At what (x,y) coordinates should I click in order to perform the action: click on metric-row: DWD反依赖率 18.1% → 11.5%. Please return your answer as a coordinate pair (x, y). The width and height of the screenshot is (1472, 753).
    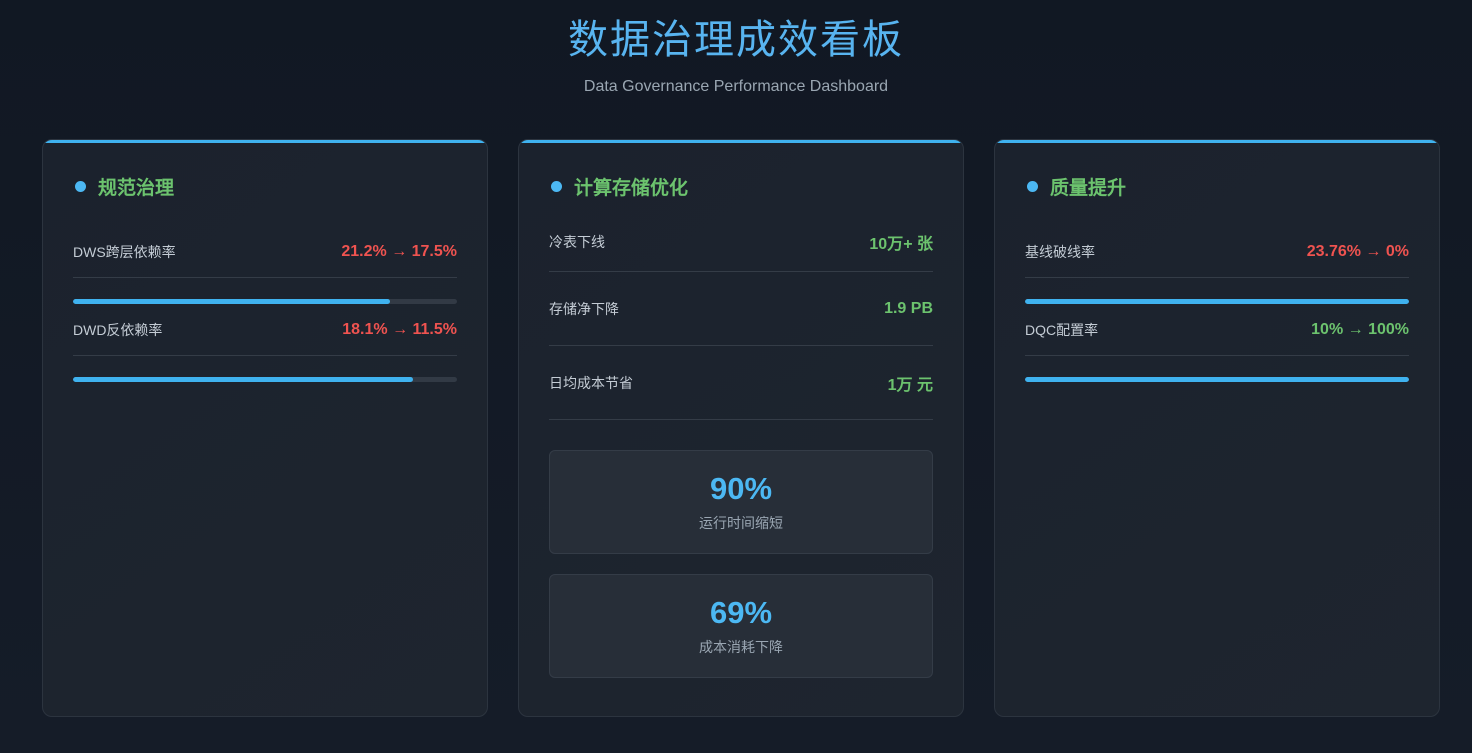
    Looking at the image, I should click on (265, 330).